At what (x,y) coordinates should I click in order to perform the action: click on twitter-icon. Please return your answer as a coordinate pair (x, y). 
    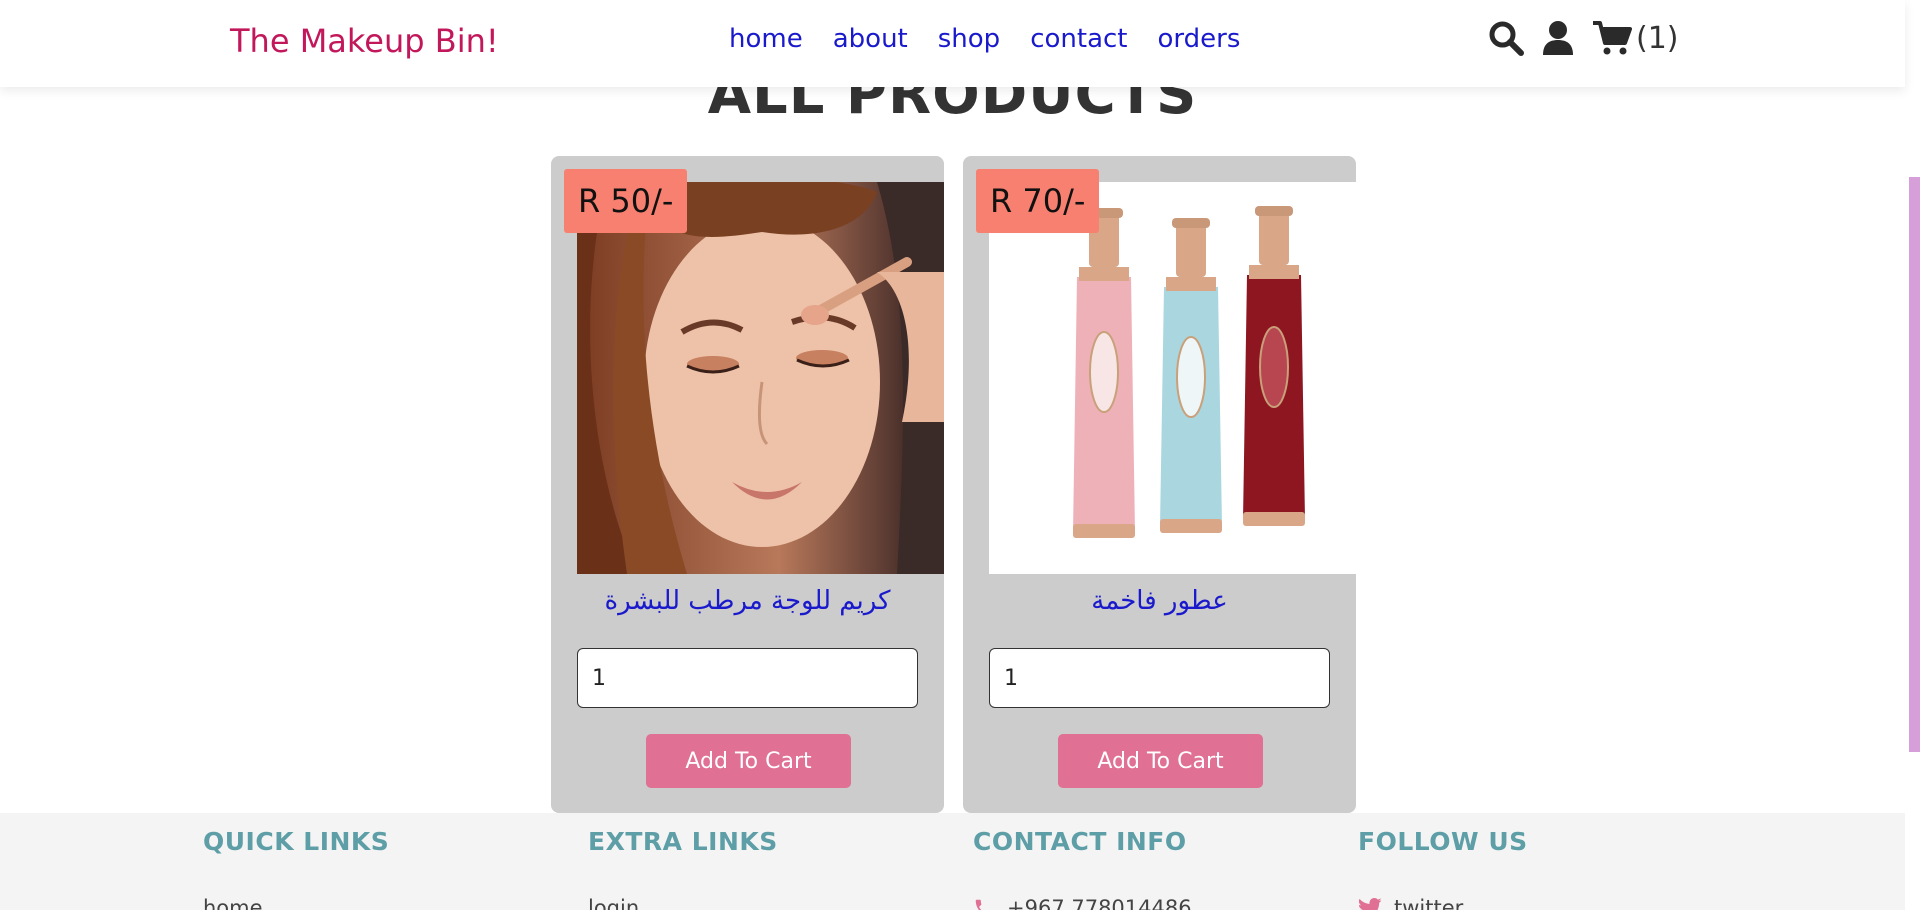
    Looking at the image, I should click on (1370, 904).